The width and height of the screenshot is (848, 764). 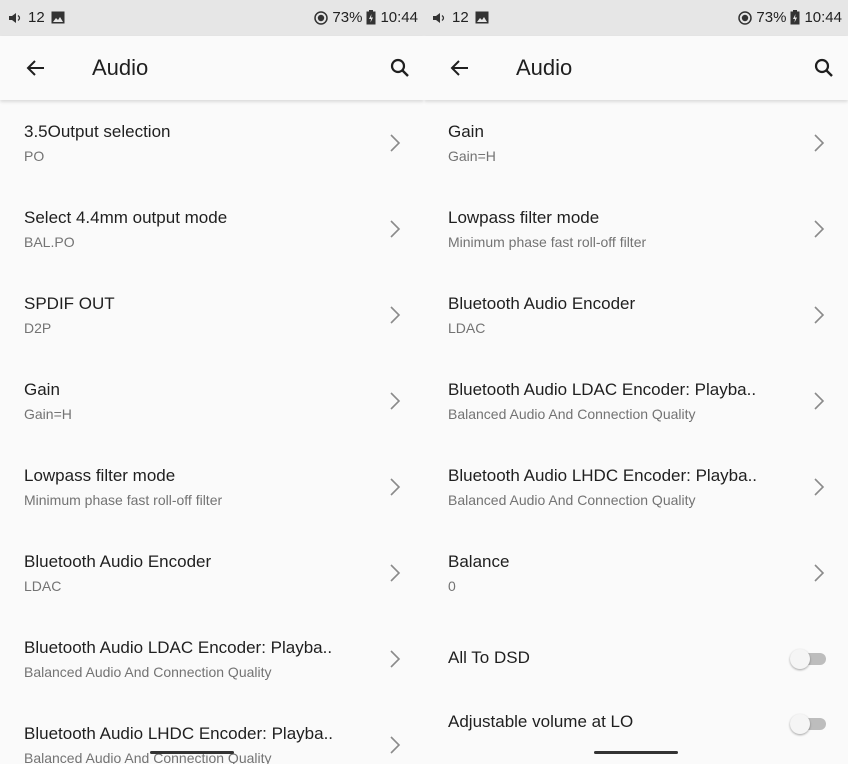 I want to click on setting-item: 3.5Output selection PO, so click(x=212, y=143).